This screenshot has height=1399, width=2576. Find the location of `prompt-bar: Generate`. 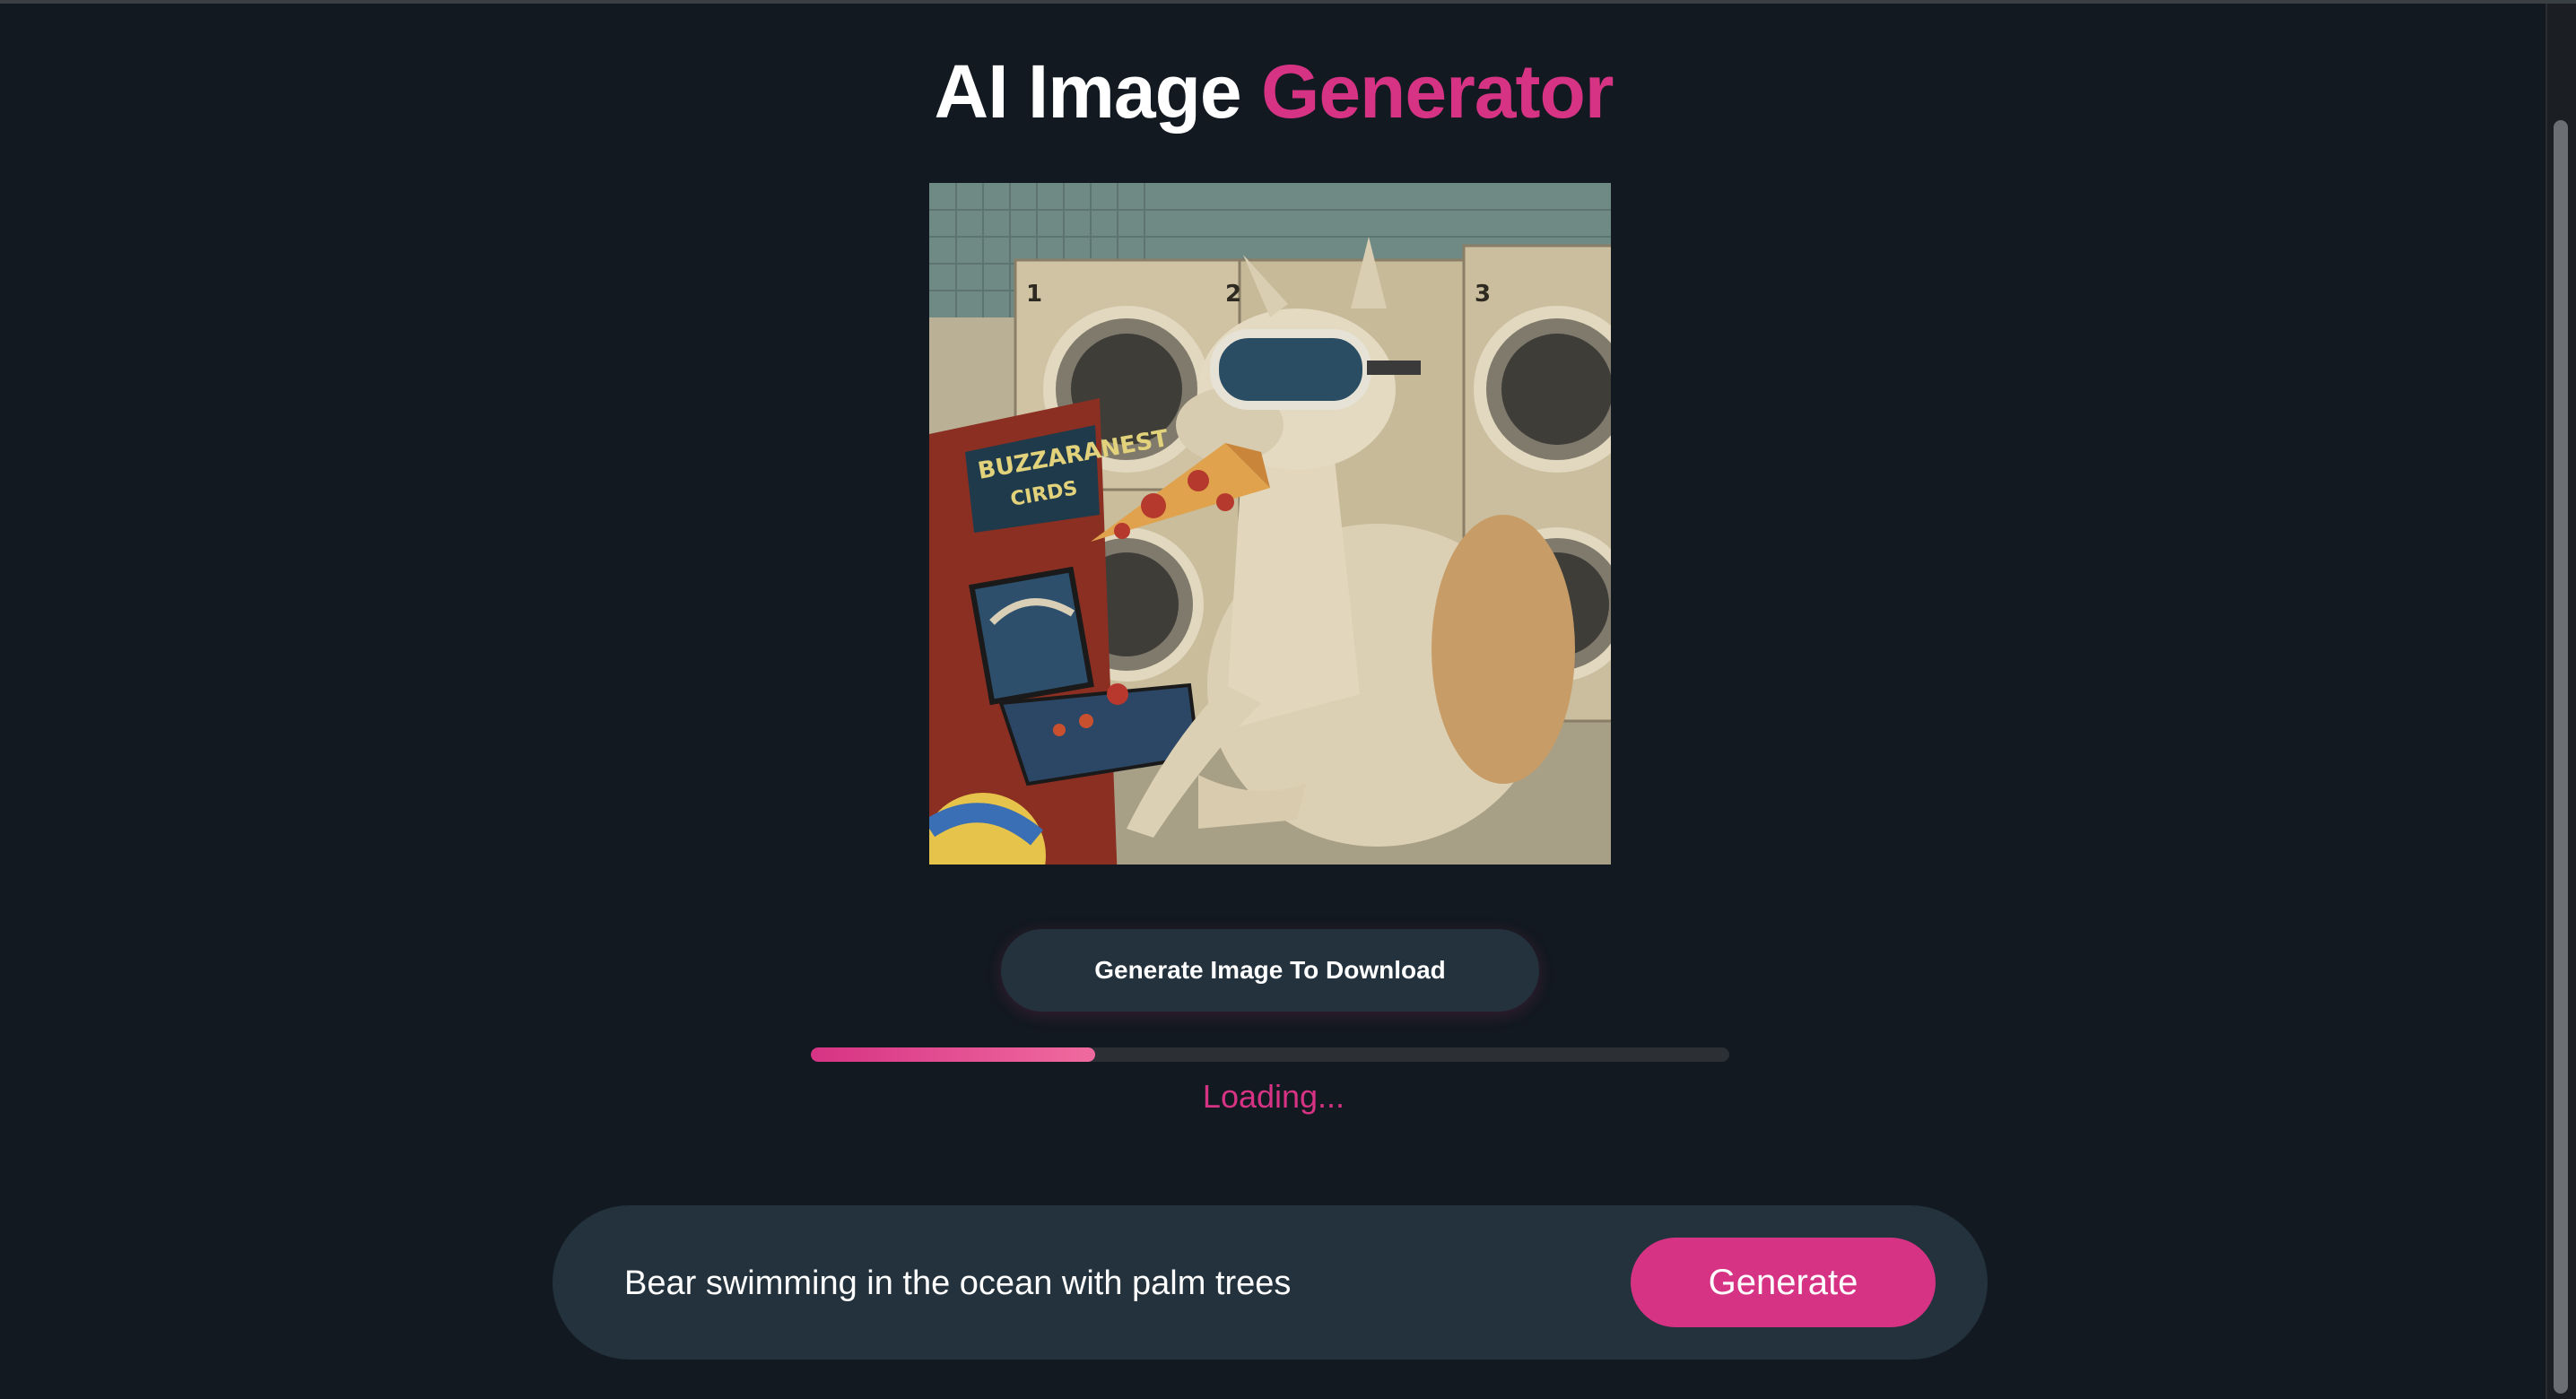

prompt-bar: Generate is located at coordinates (1270, 1282).